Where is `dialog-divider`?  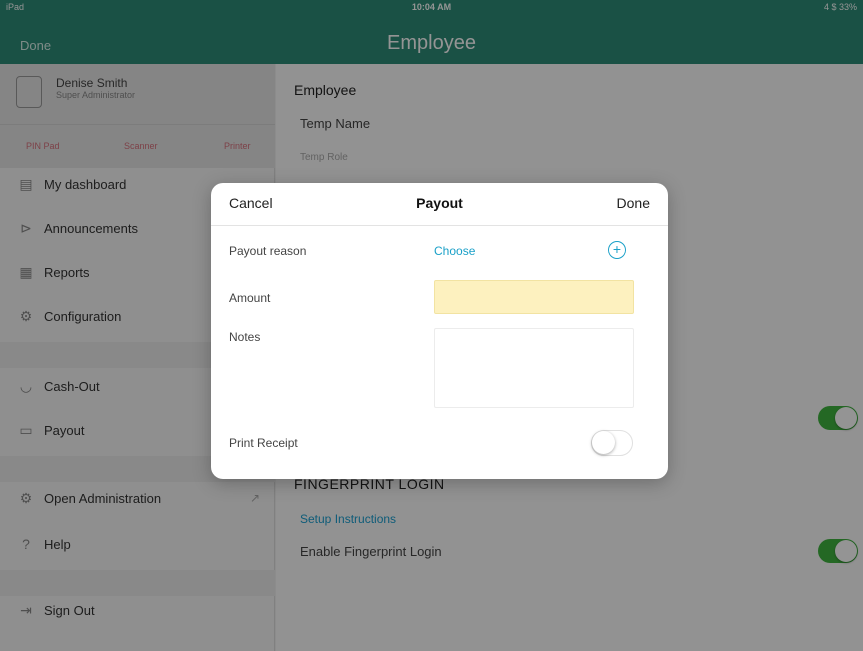 dialog-divider is located at coordinates (439, 225).